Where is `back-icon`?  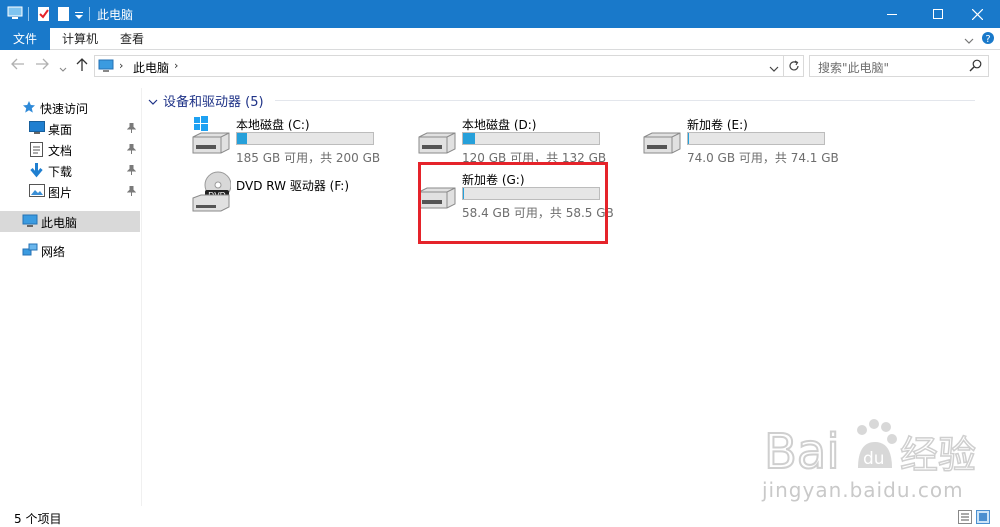
back-icon is located at coordinates (18, 66).